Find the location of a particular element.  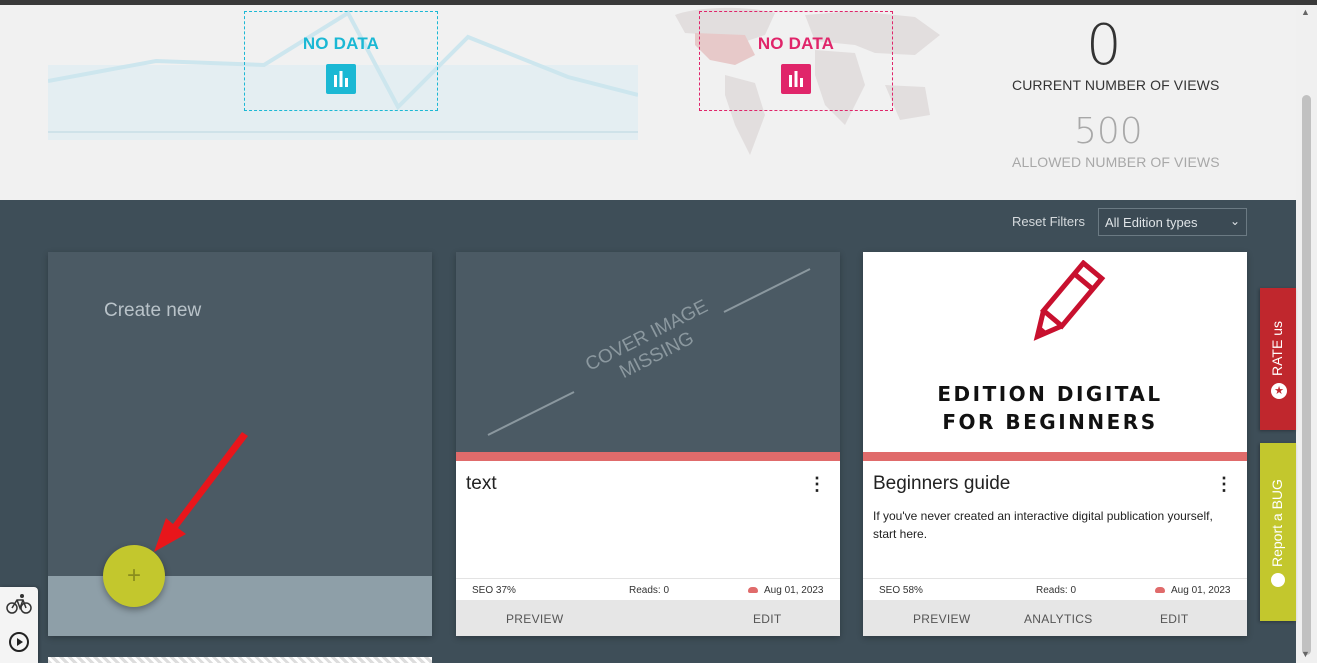

scroll-down-arrow-icon: ▼ is located at coordinates (1305, 654).